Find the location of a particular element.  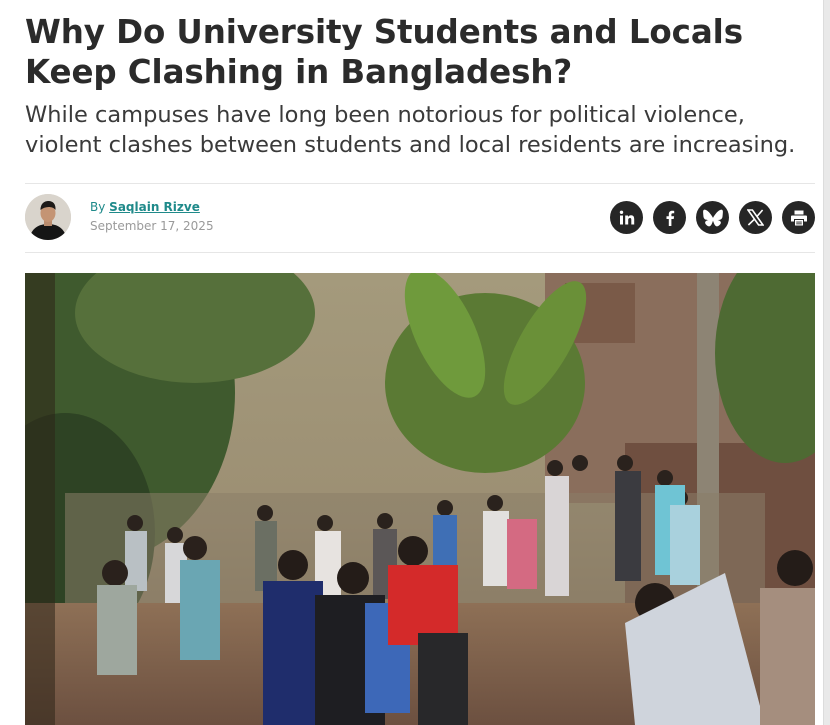

byline-text: By Saqlain Rizve September 17, 2025 is located at coordinates (152, 216).